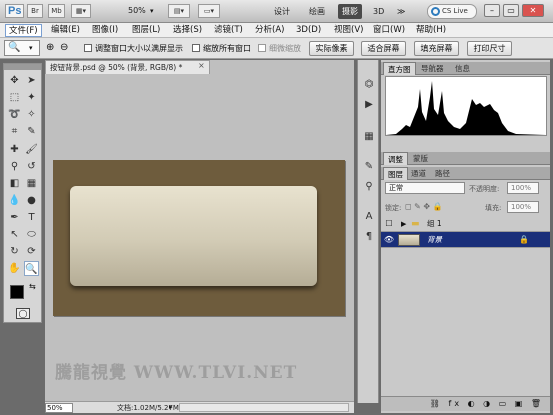  I want to click on document-tab: 按钮背景.psd @ 50% (背景, RGB/8) *, so click(127, 67).